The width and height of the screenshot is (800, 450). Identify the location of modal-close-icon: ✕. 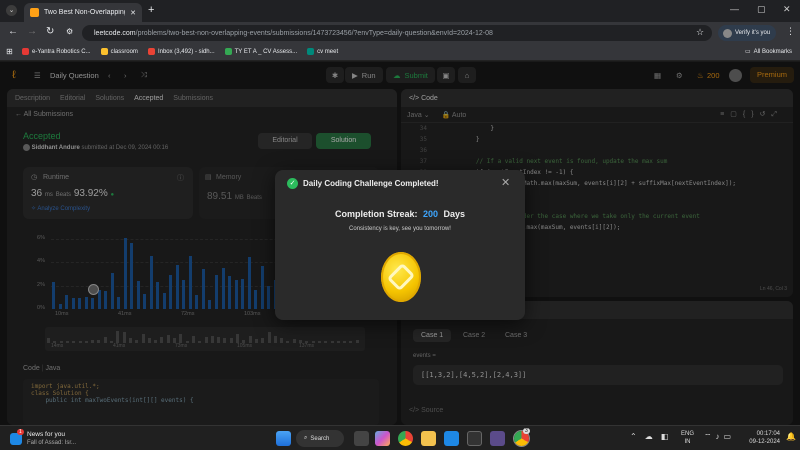
(505, 182).